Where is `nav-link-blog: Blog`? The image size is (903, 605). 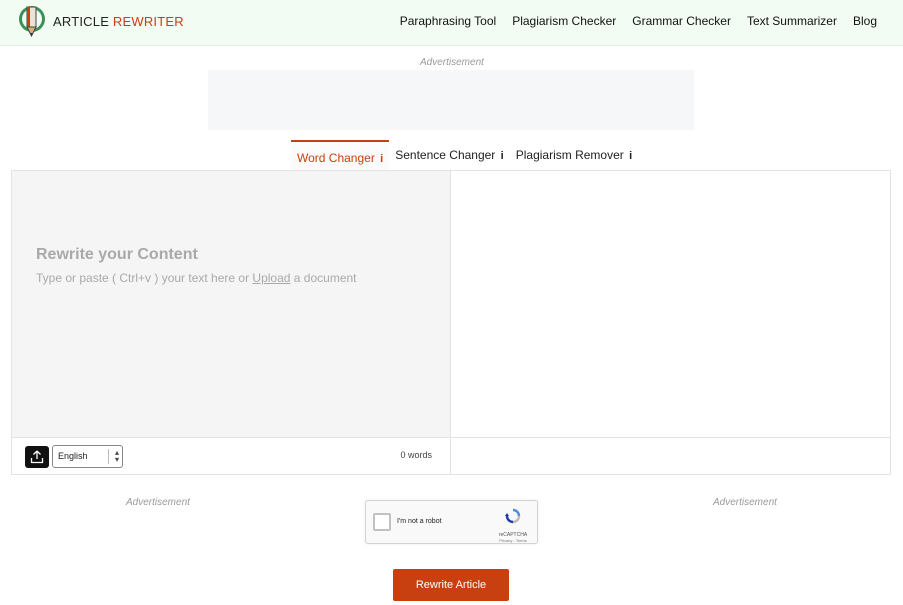 nav-link-blog: Blog is located at coordinates (865, 21).